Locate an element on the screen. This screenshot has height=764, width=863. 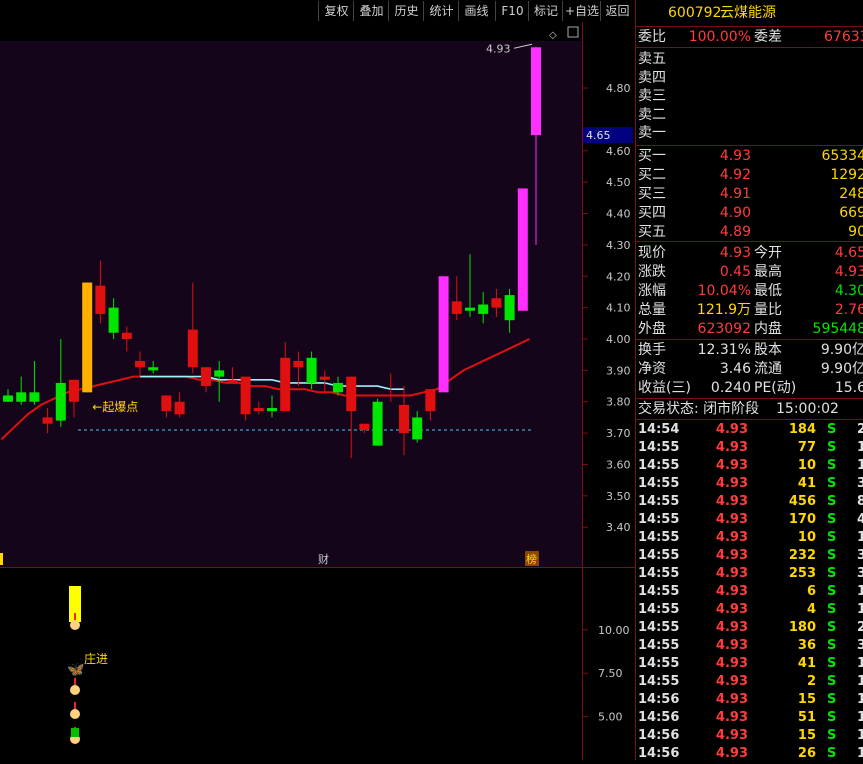
y-tick-label: 4.20 is located at coordinates (618, 276).